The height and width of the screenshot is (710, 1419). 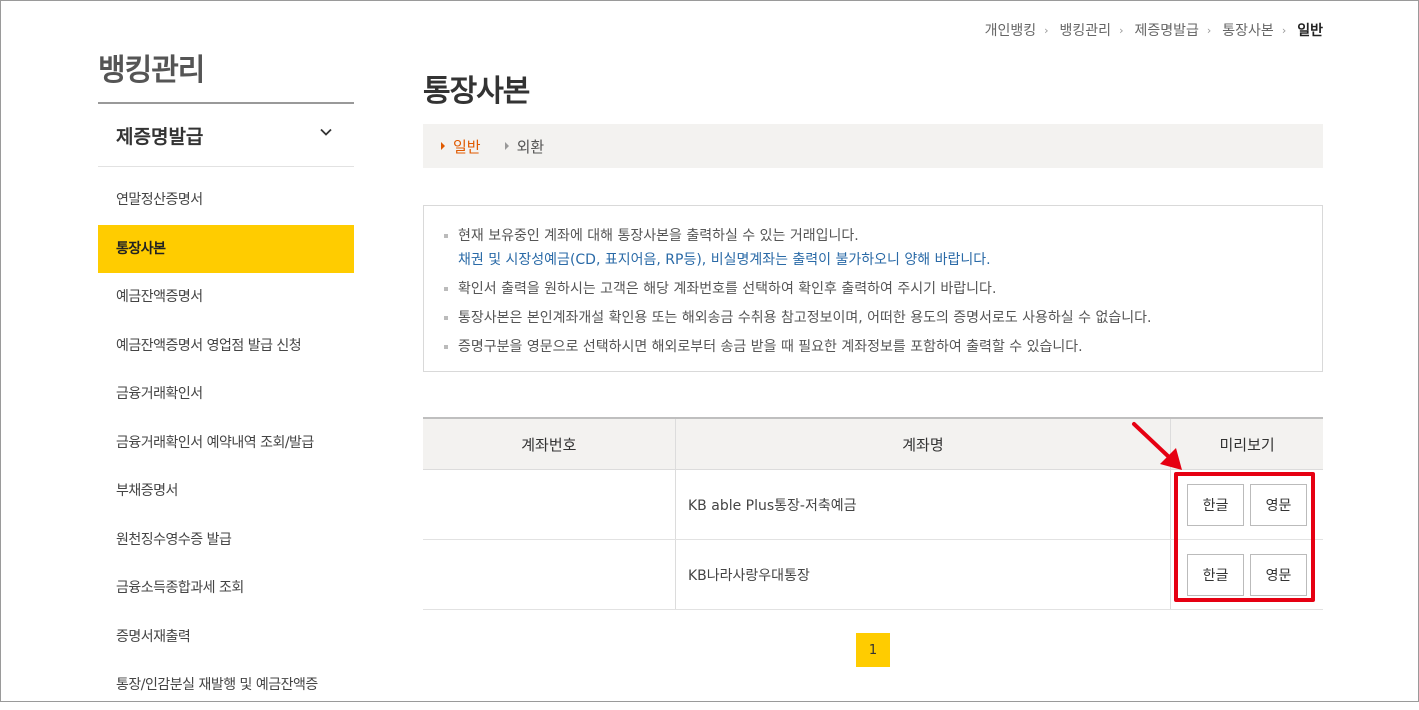 I want to click on sidebar-section-toggle: 제증명발급, so click(x=226, y=135).